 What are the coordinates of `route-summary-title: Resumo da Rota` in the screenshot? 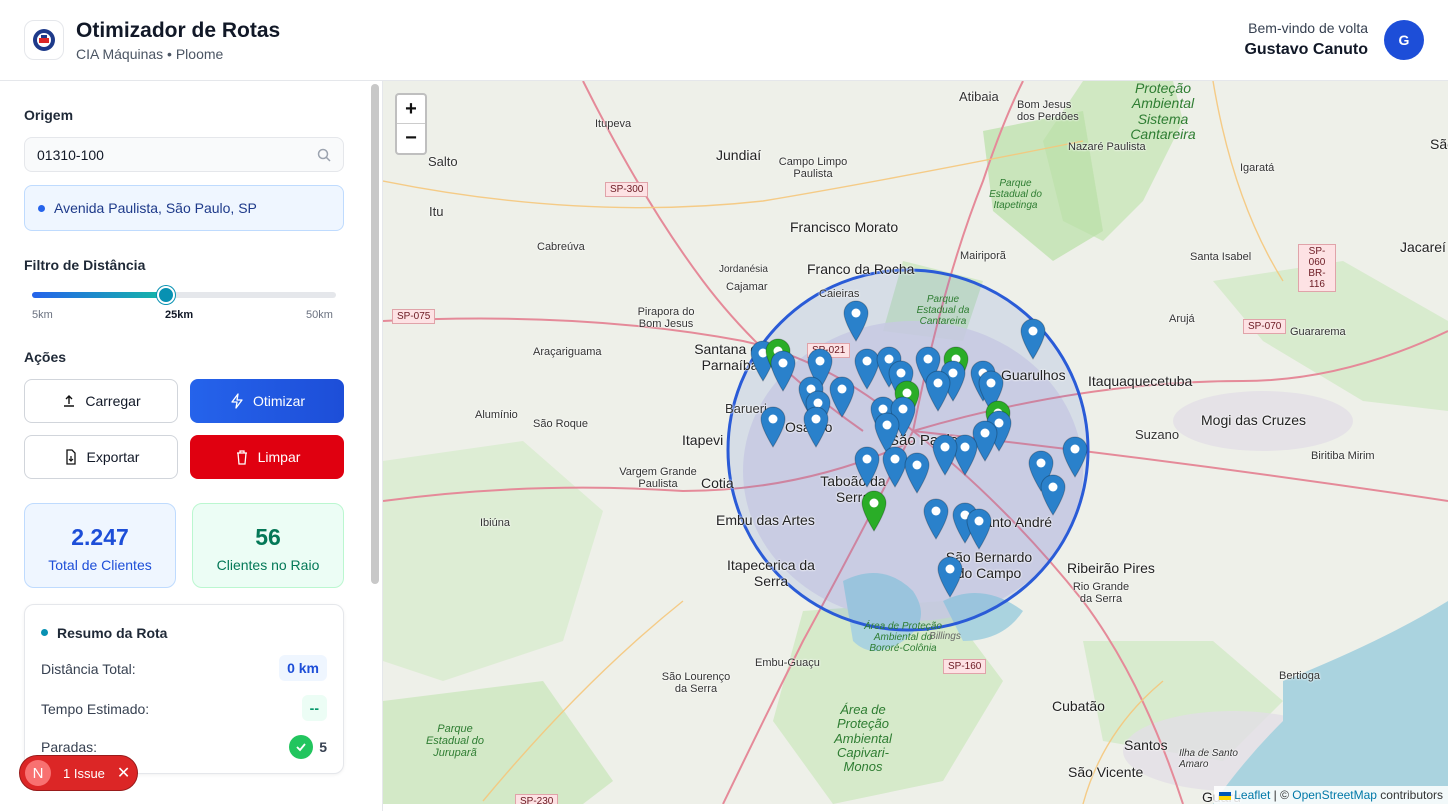 It's located at (112, 633).